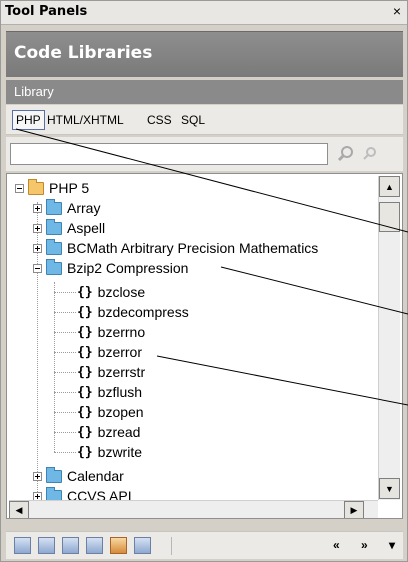  What do you see at coordinates (34, 91) in the screenshot?
I see `library-label: Library` at bounding box center [34, 91].